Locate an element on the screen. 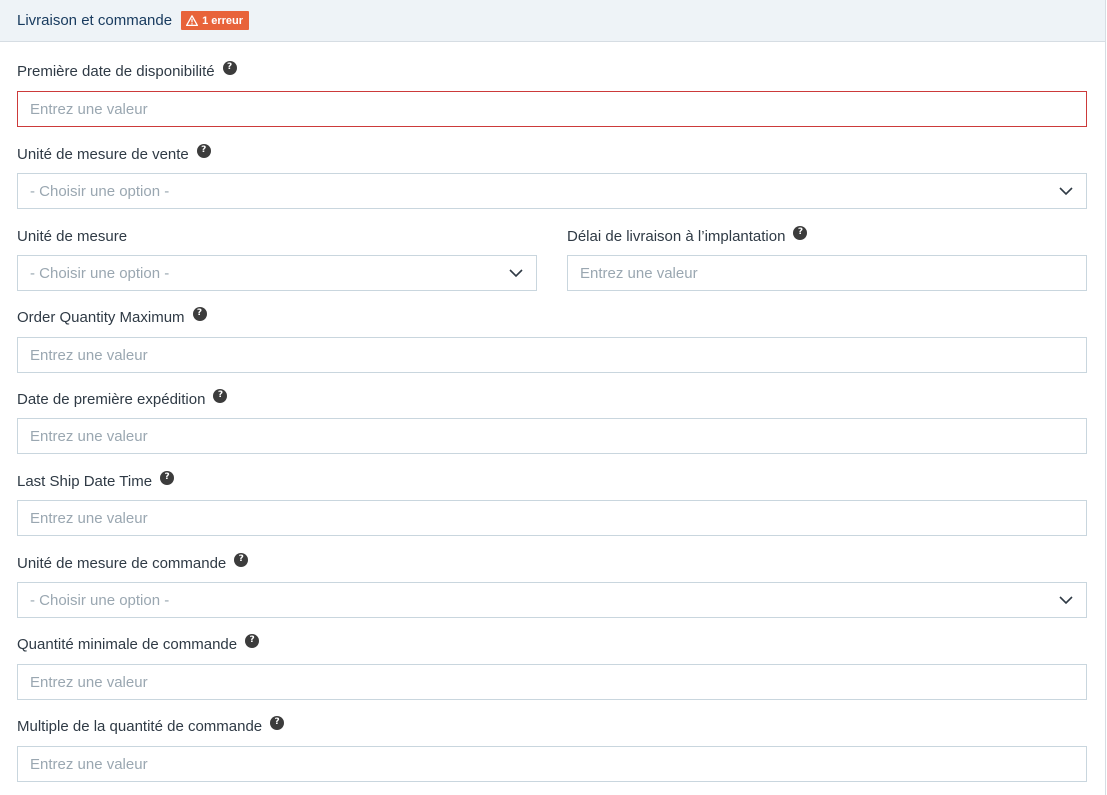 The height and width of the screenshot is (795, 1107). error-badge: 1 erreur is located at coordinates (215, 20).